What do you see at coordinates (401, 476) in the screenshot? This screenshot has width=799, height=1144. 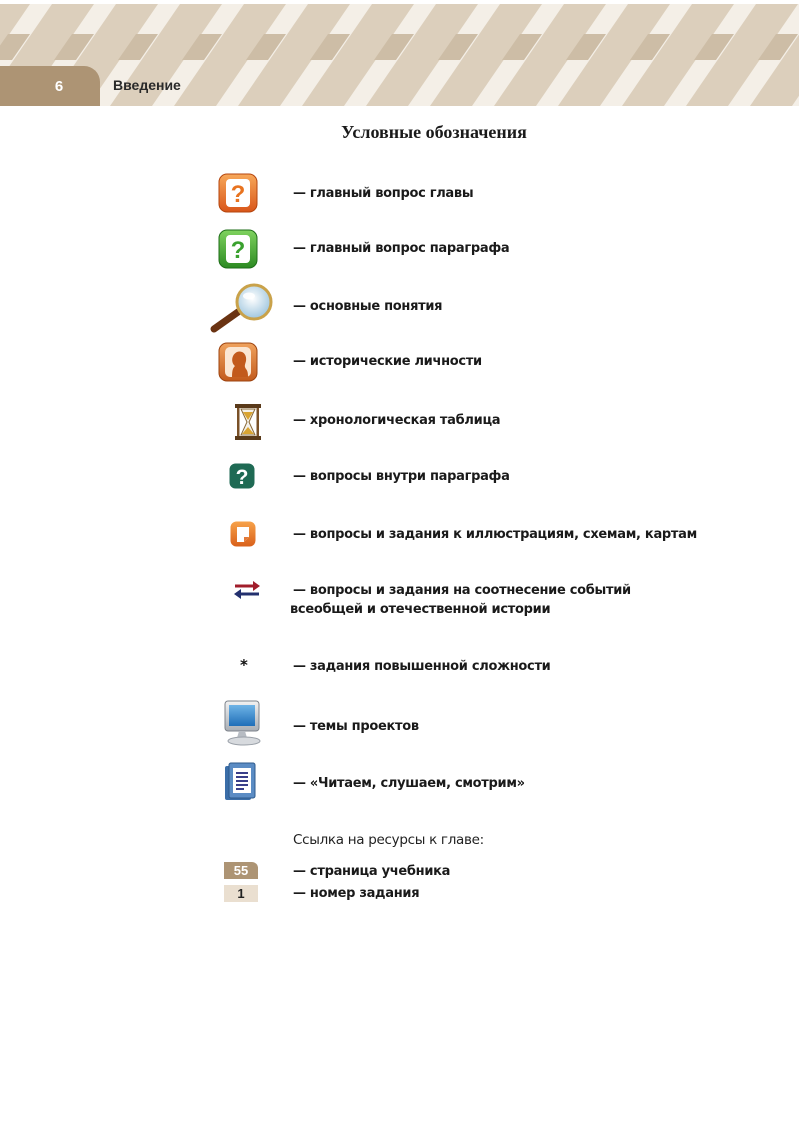 I see `legend-text: — вопросы внутри параграфа` at bounding box center [401, 476].